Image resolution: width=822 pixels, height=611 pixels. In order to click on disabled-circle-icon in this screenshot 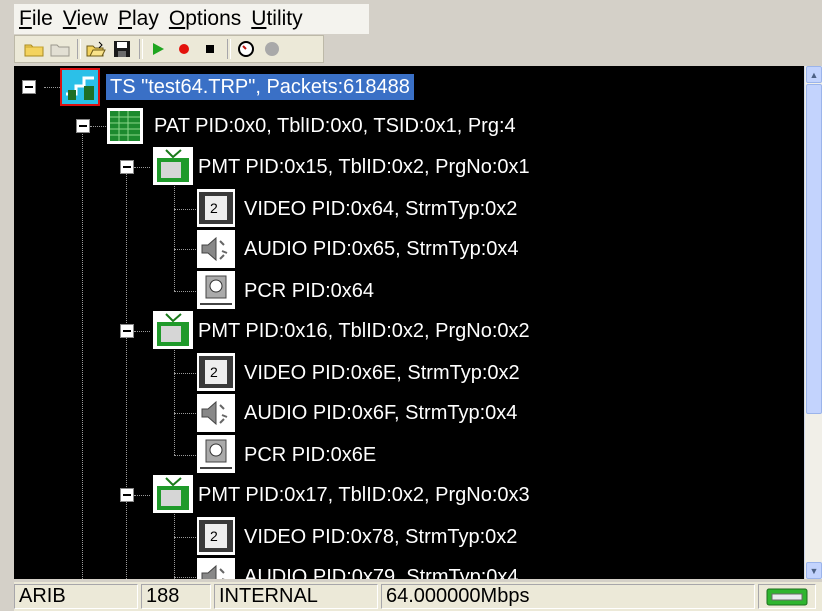, I will do `click(272, 49)`.